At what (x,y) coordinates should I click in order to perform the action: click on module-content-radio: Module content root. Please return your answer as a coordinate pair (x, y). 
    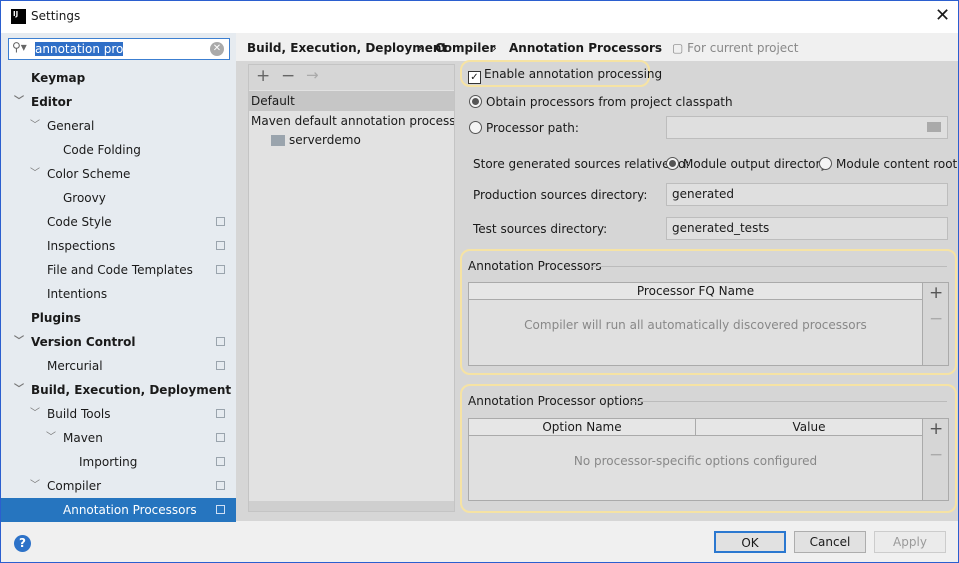
    Looking at the image, I should click on (888, 164).